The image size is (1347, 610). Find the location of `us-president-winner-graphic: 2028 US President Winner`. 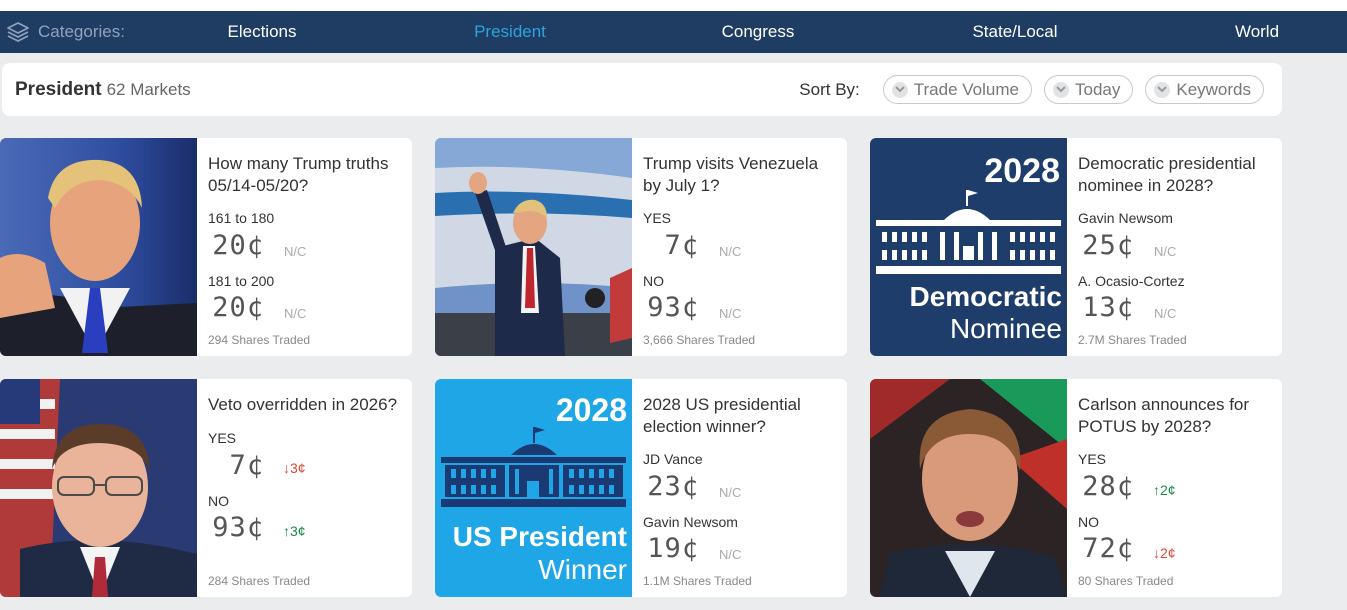

us-president-winner-graphic: 2028 US President Winner is located at coordinates (533, 488).